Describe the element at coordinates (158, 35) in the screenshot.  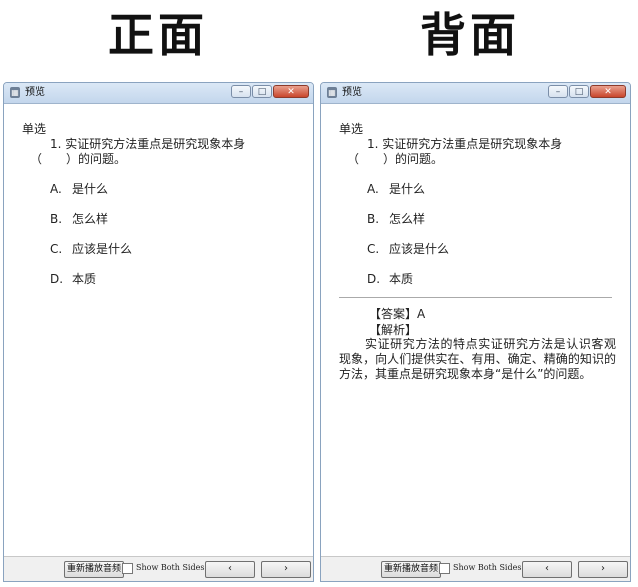
I see `front-heading: 正面` at that location.